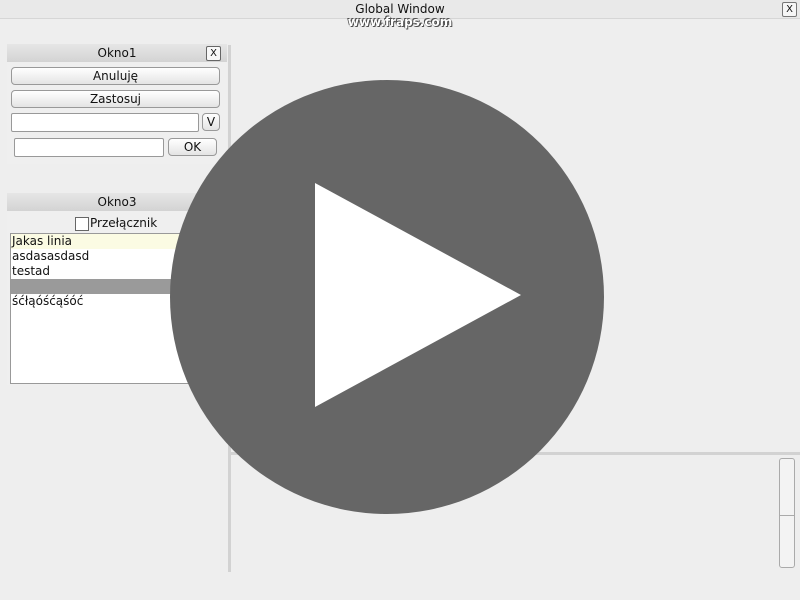 The height and width of the screenshot is (600, 800). Describe the element at coordinates (105, 122) in the screenshot. I see `combo-input` at that location.